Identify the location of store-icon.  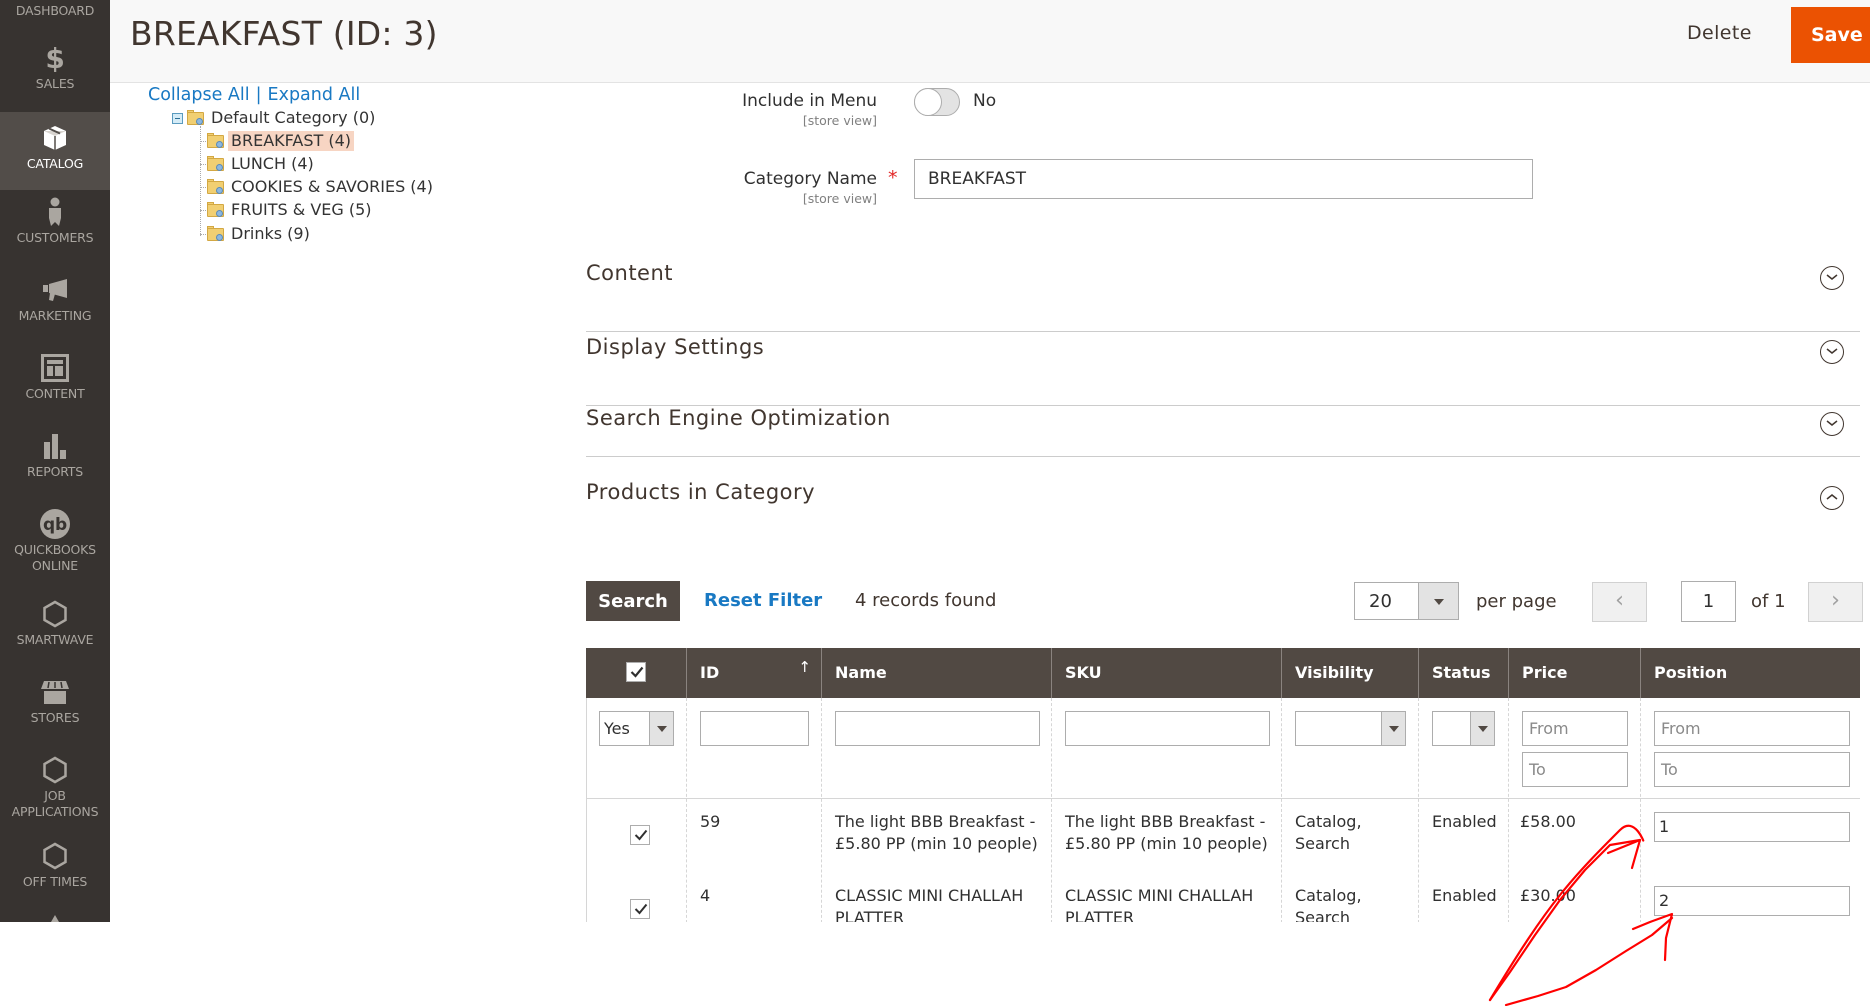
(55, 692).